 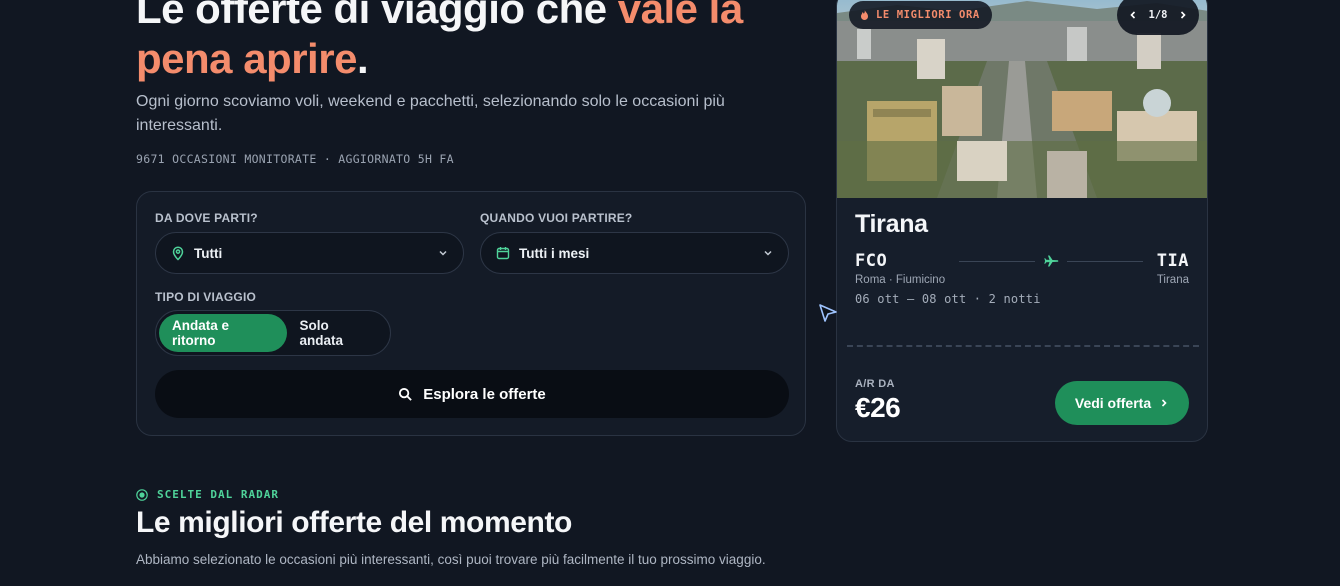 I want to click on flame-icon, so click(x=864, y=15).